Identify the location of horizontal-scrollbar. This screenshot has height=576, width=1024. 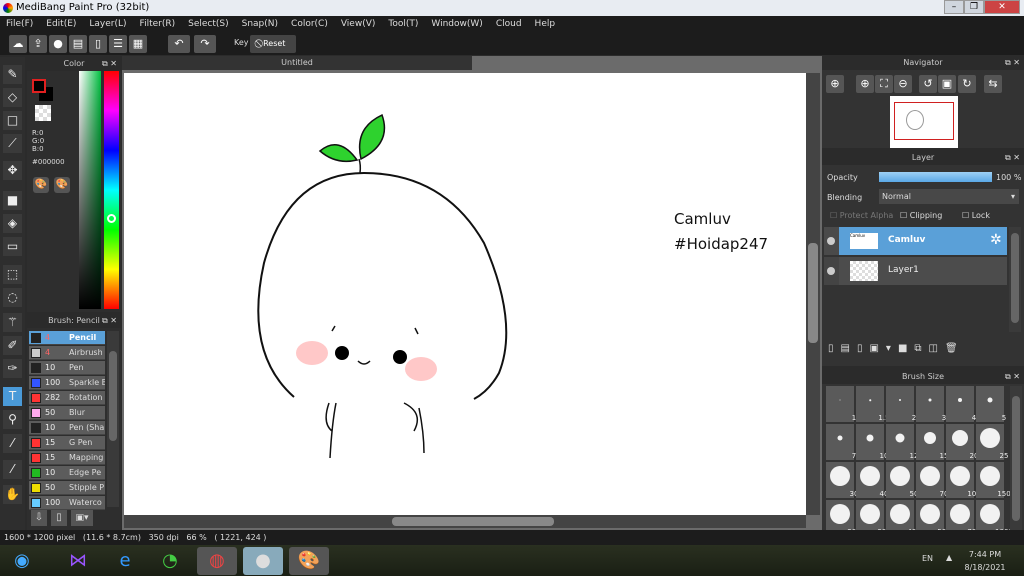
(465, 521).